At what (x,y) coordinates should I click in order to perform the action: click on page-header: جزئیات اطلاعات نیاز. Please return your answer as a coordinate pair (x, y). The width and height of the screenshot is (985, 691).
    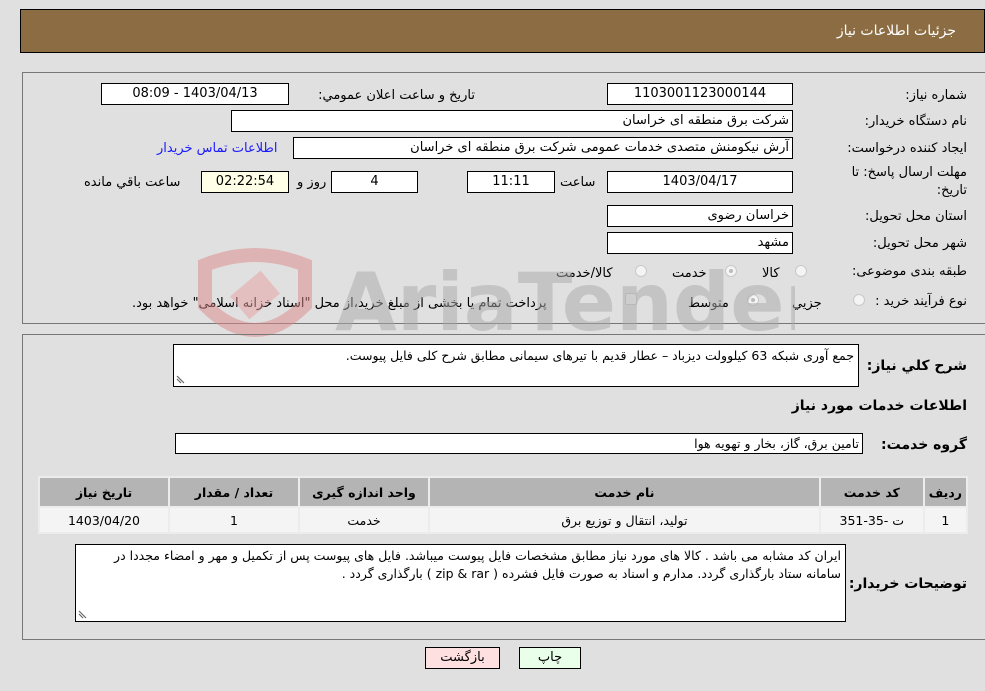
    Looking at the image, I should click on (502, 31).